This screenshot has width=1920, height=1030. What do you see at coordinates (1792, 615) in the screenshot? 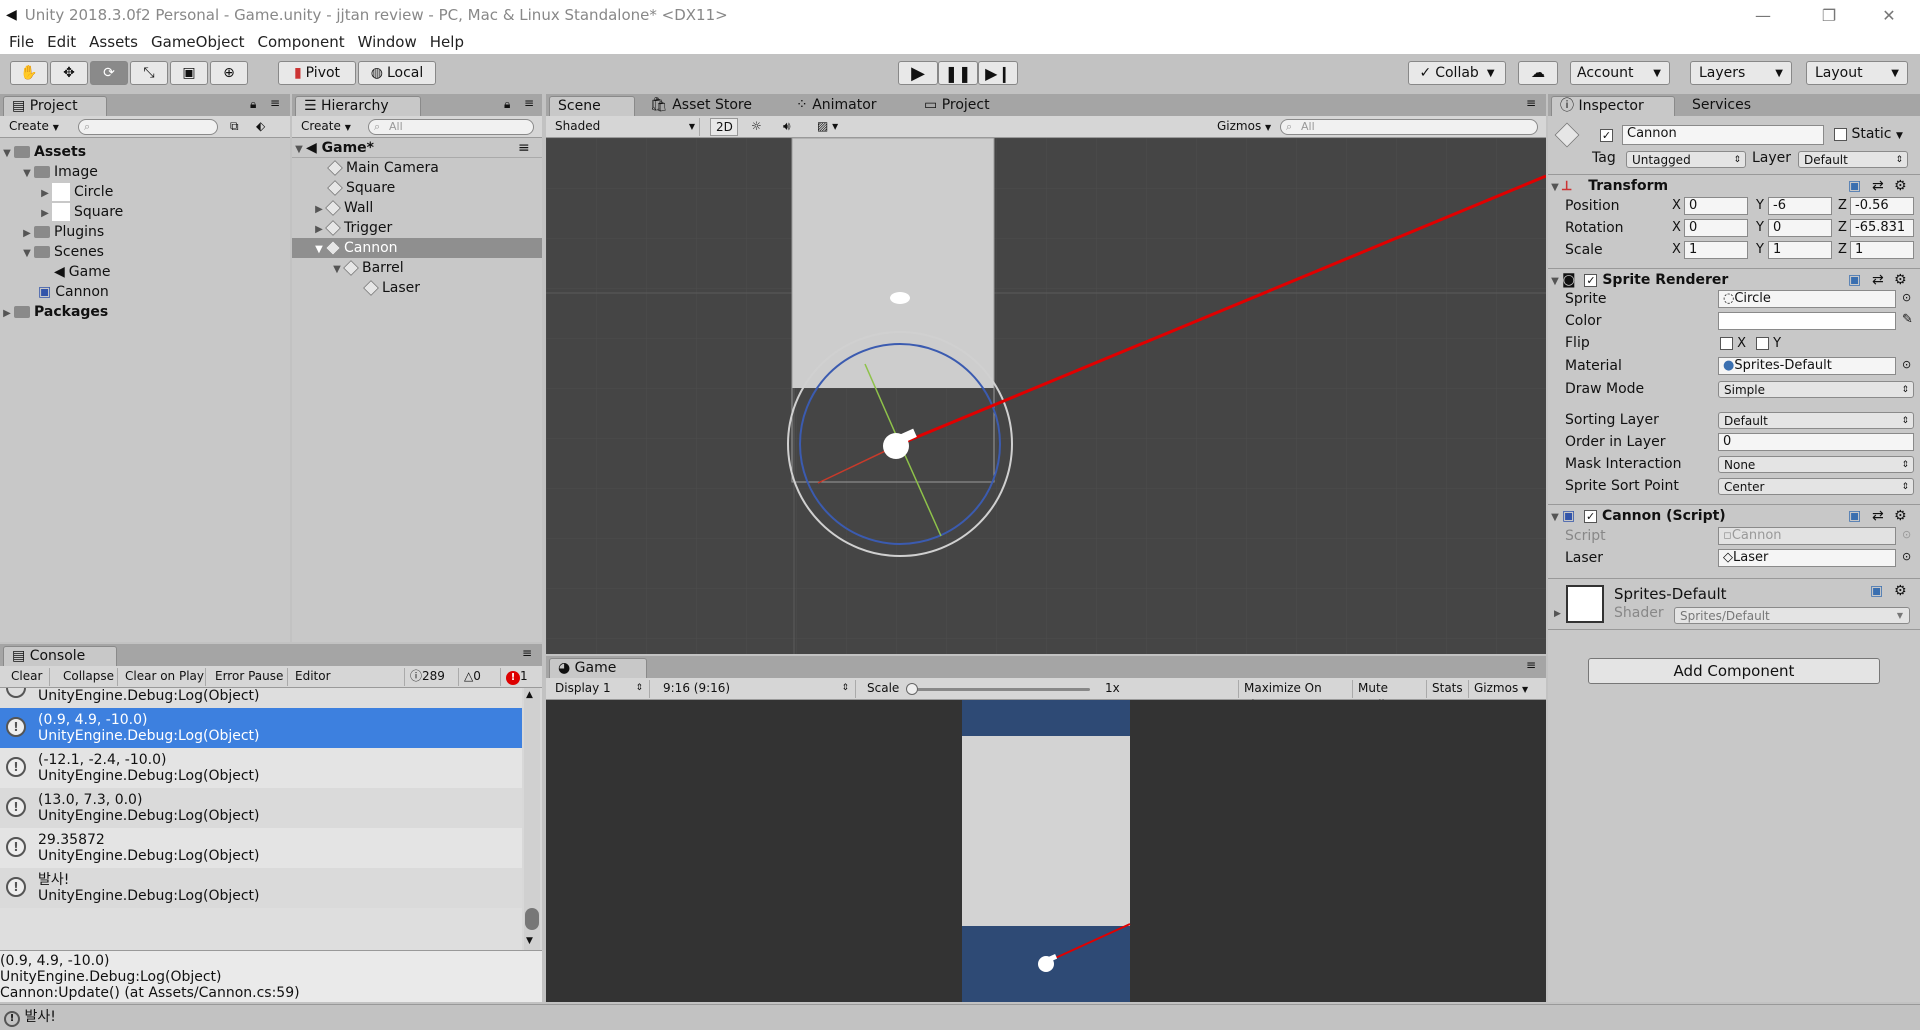
I see `shader-dropdown: Sprites/Default ▼` at bounding box center [1792, 615].